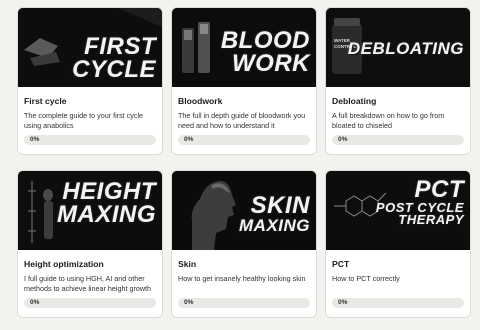 Image resolution: width=480 pixels, height=330 pixels. I want to click on course-thumbnail: BLOOD WORK, so click(244, 47).